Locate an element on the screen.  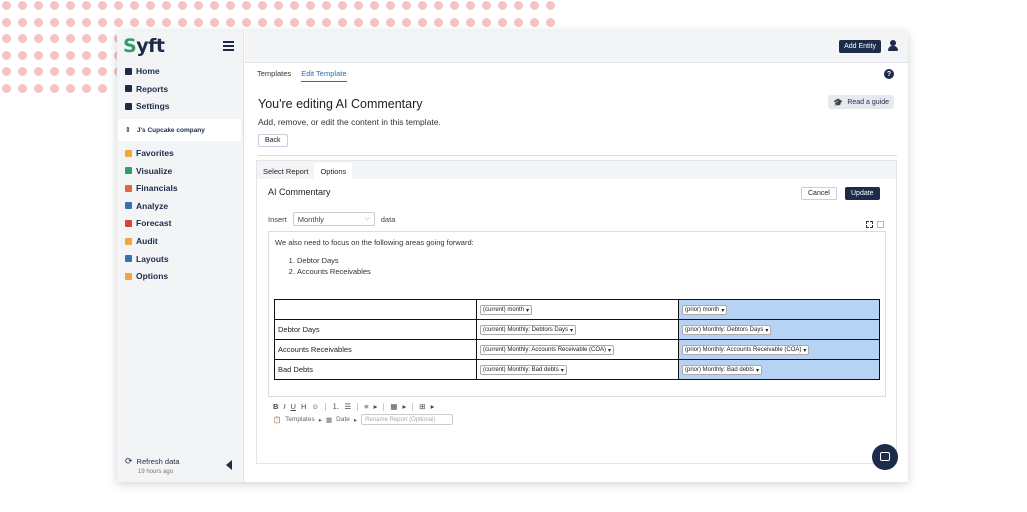
sidebar-item-home: Home is located at coordinates (142, 71).